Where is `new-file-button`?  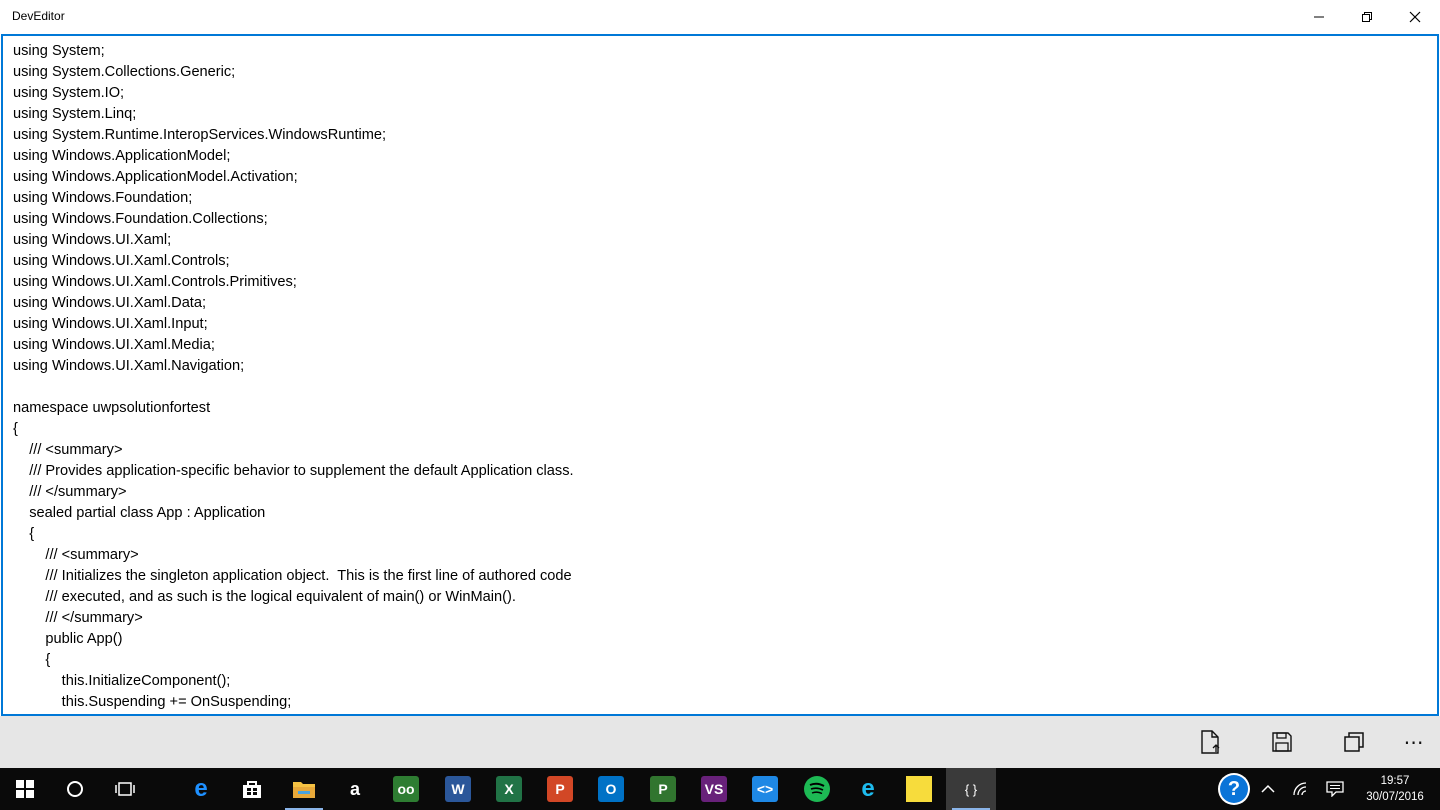 new-file-button is located at coordinates (1210, 742).